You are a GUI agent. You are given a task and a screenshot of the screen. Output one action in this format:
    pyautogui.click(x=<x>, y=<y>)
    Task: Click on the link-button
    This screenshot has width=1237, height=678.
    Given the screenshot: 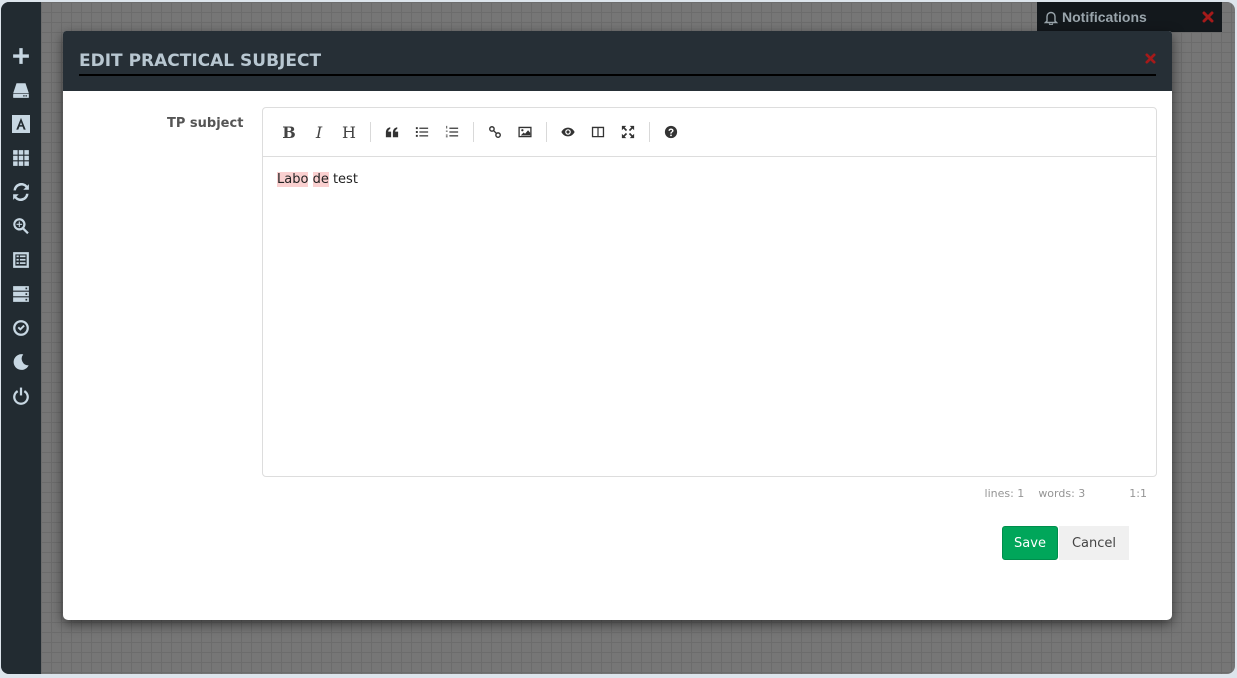 What is the action you would take?
    pyautogui.click(x=495, y=132)
    